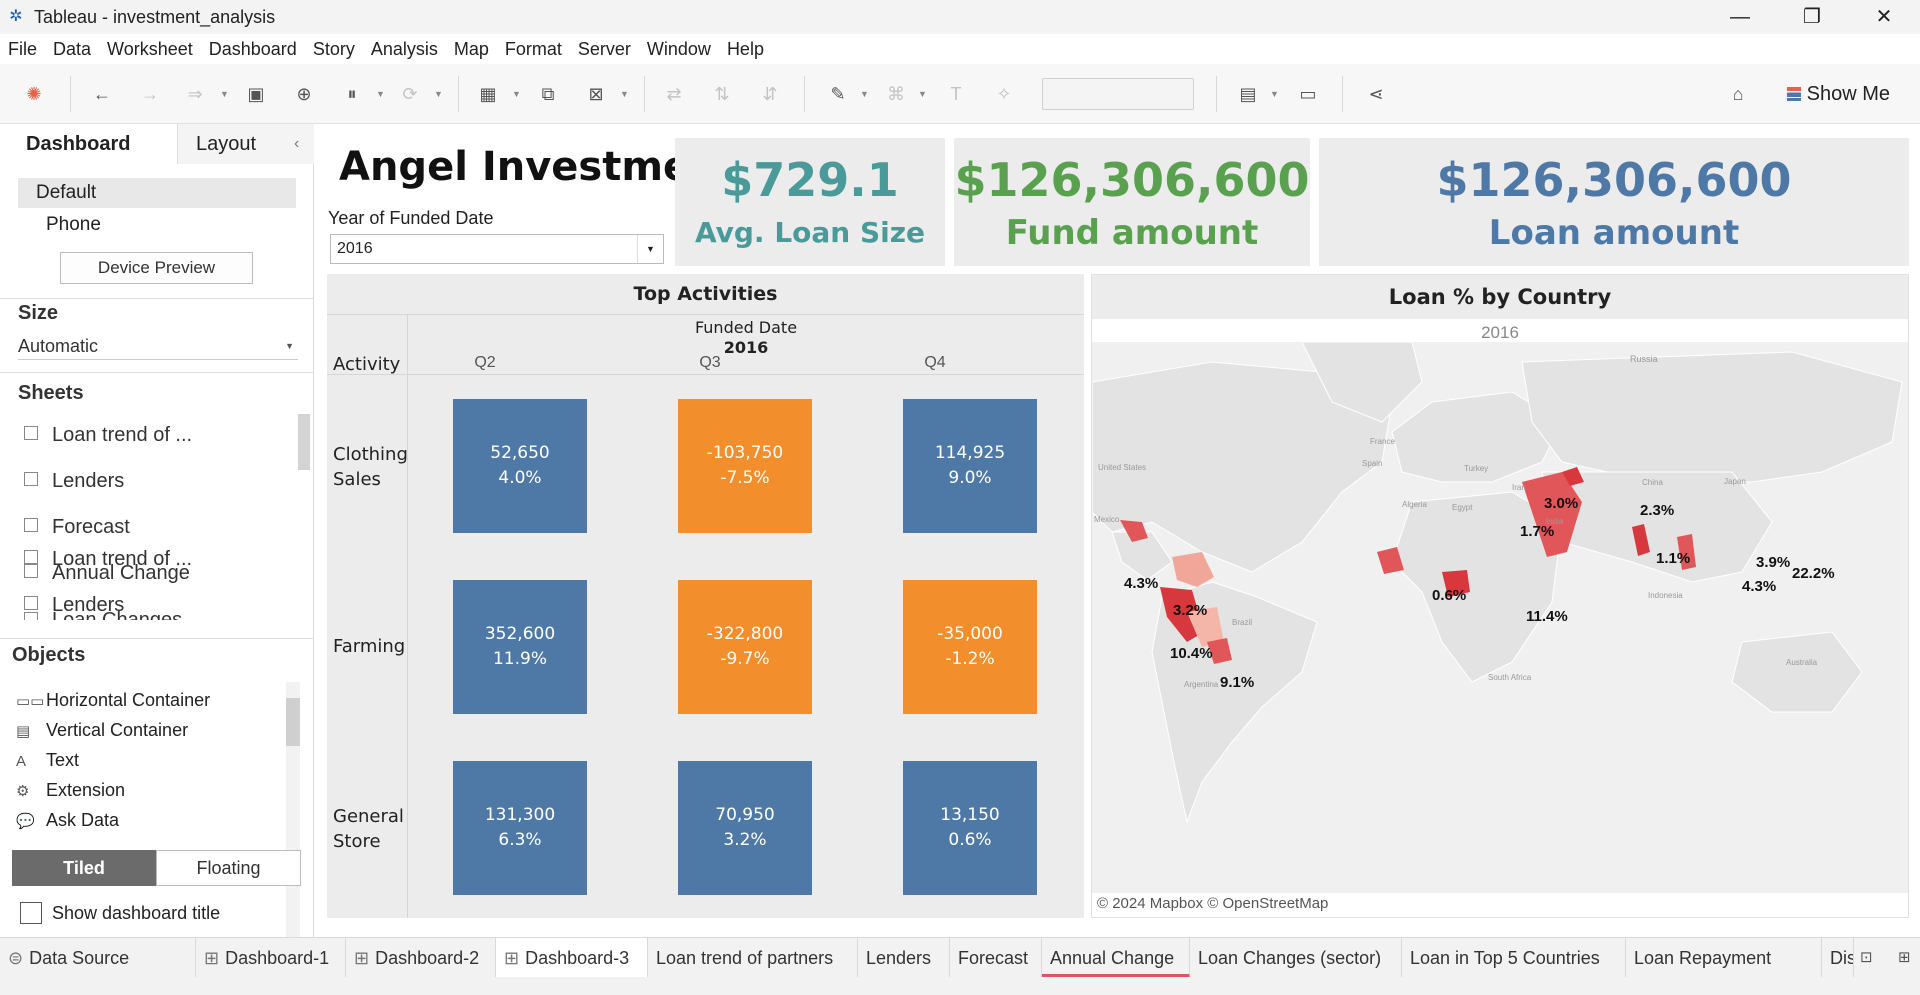 The width and height of the screenshot is (1920, 995). What do you see at coordinates (304, 442) in the screenshot?
I see `sheets-scrollbar` at bounding box center [304, 442].